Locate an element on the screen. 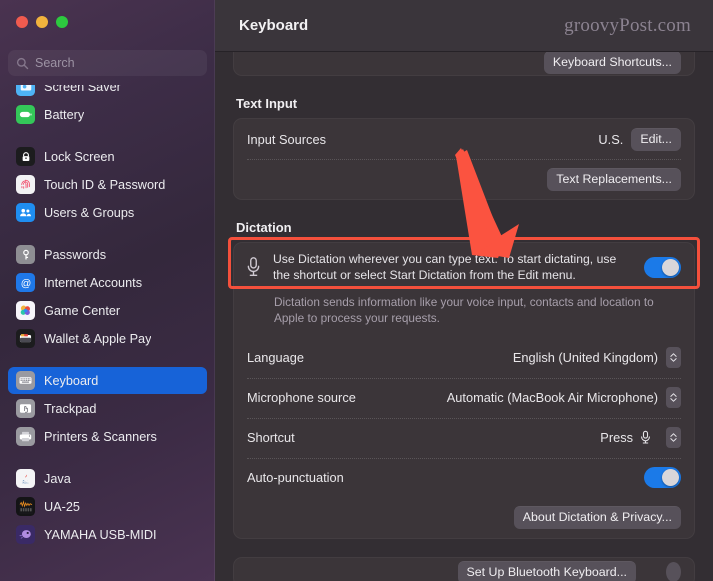  yamaha-usb-midi-icon is located at coordinates (25, 534).